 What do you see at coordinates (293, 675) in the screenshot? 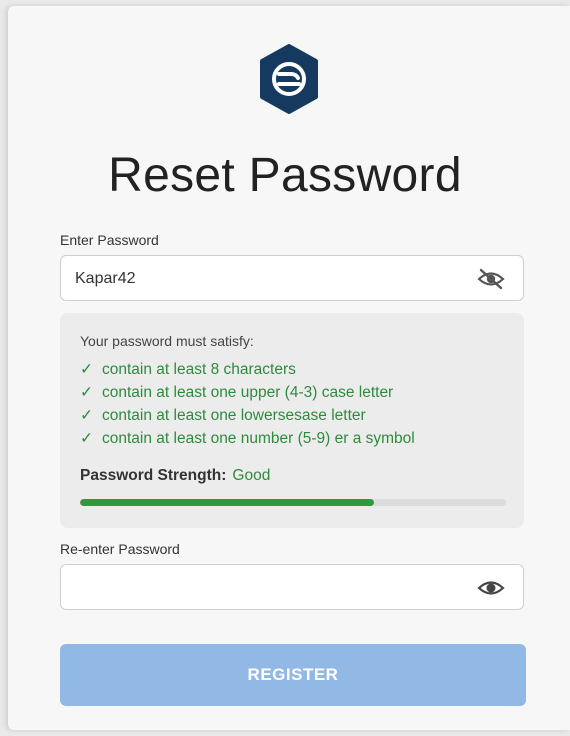
I see `register-button: REGISTER` at bounding box center [293, 675].